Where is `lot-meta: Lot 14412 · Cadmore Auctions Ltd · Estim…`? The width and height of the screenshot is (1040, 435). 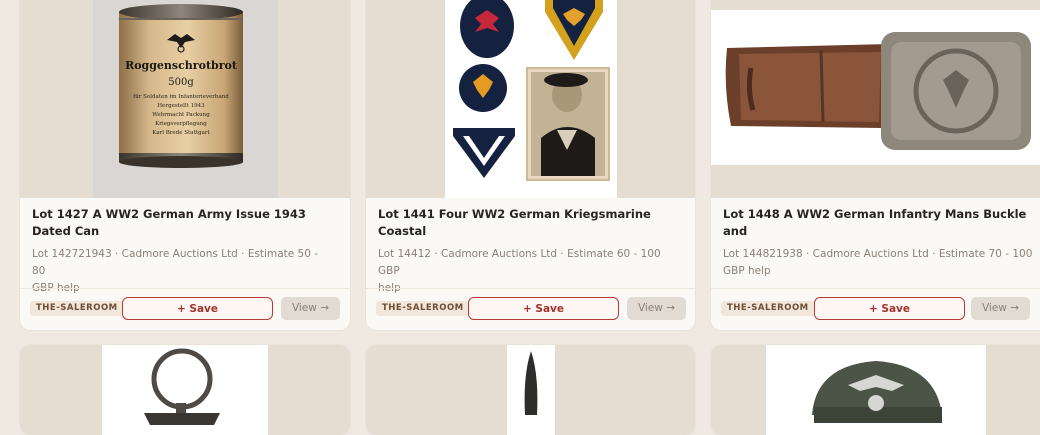
lot-meta: Lot 14412 · Cadmore Auctions Ltd · Estim… is located at coordinates (519, 271).